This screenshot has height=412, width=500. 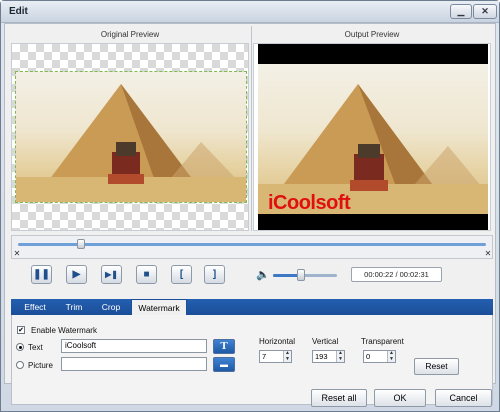 What do you see at coordinates (463, 398) in the screenshot?
I see `cancel-button: Cancel` at bounding box center [463, 398].